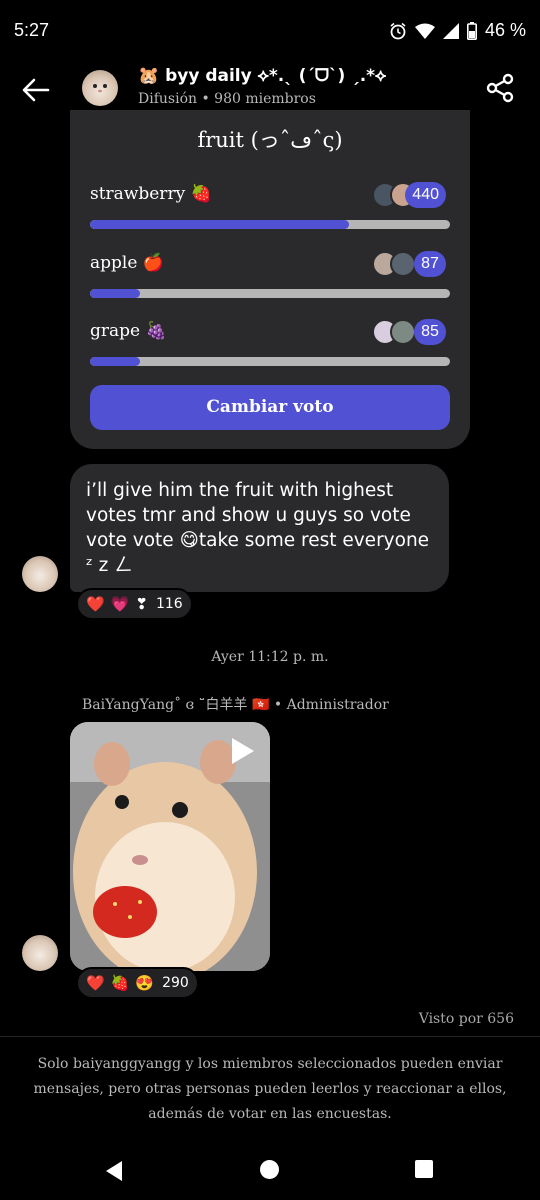 The height and width of the screenshot is (1200, 540). I want to click on poll-option-apple: apple 🍎 87, so click(270, 282).